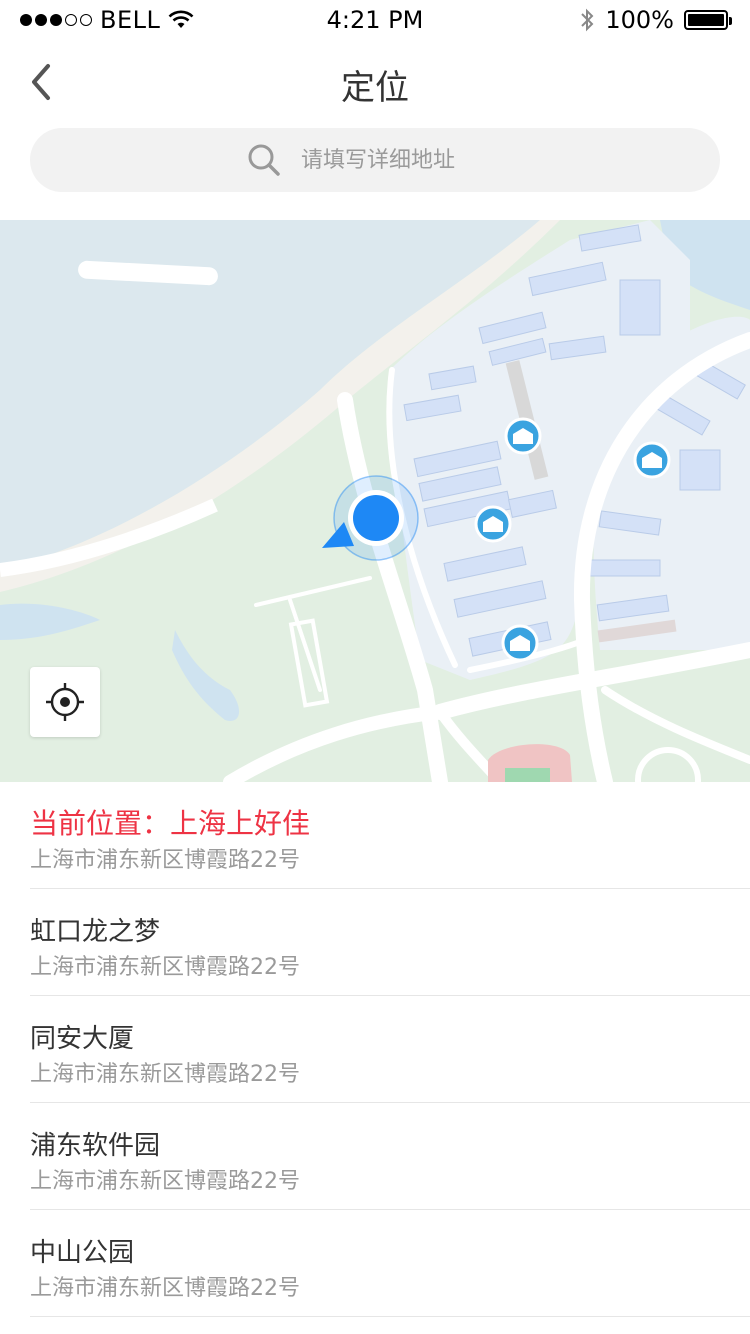 The width and height of the screenshot is (750, 1334). What do you see at coordinates (165, 860) in the screenshot?
I see `current-location-address: 上海市浦东新区博霞路22号` at bounding box center [165, 860].